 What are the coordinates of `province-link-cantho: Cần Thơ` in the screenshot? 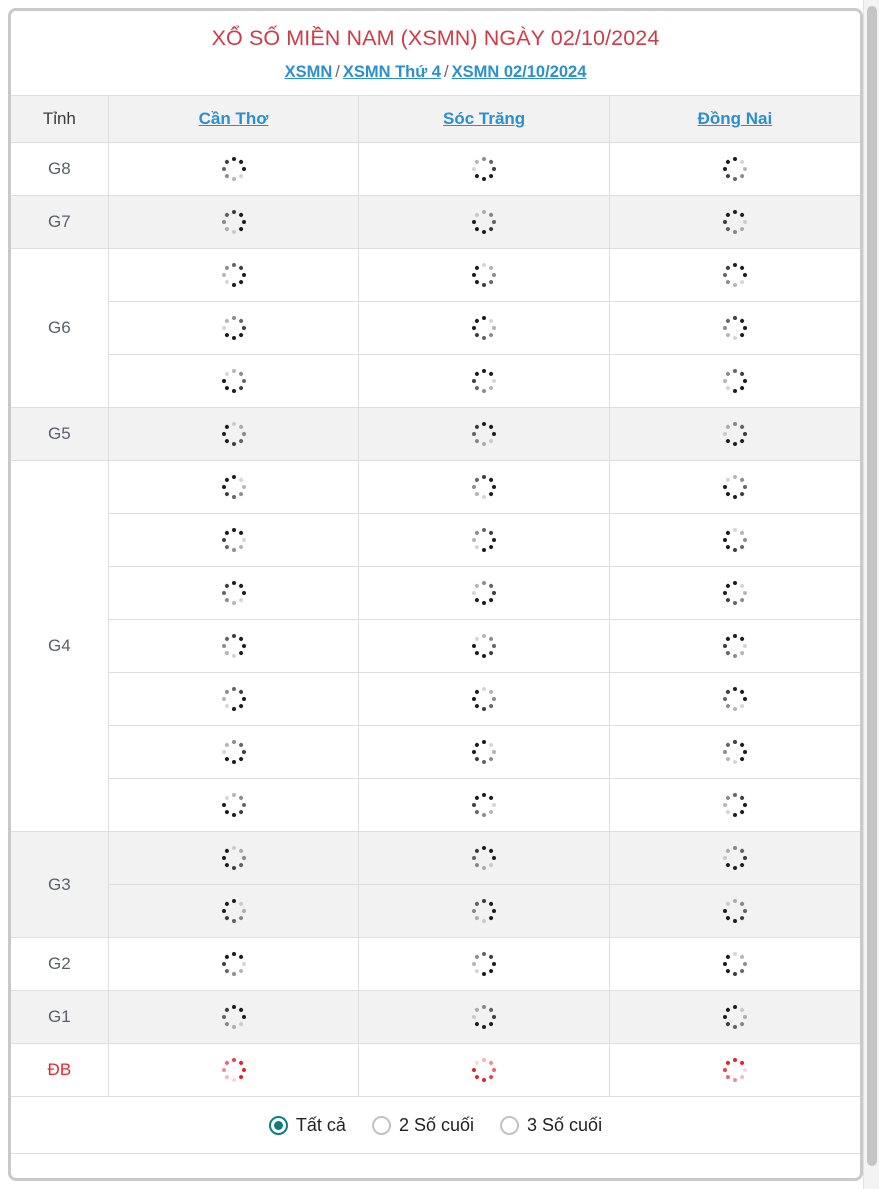 It's located at (234, 118).